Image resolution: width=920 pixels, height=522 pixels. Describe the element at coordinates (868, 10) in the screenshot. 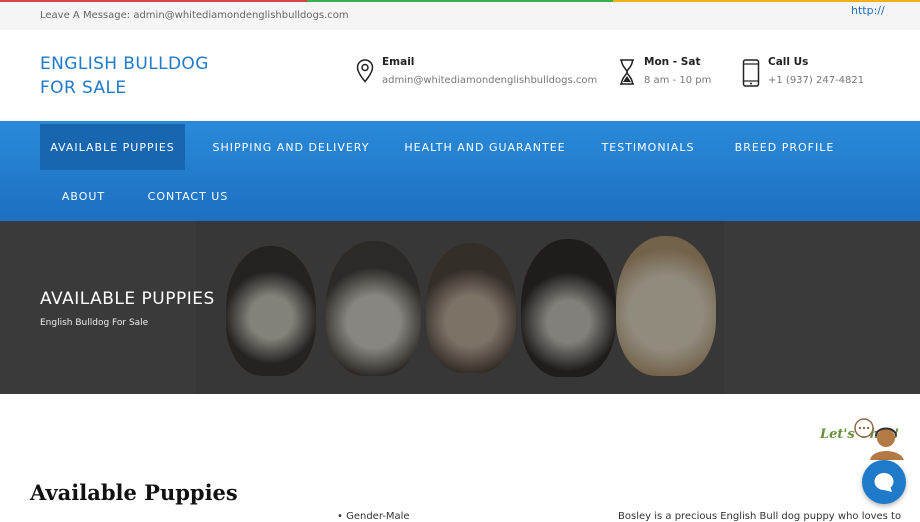

I see `http-link: http://` at that location.